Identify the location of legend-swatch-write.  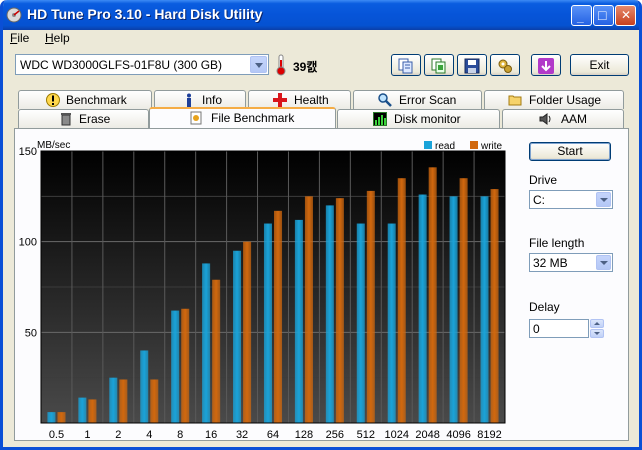
(474, 145).